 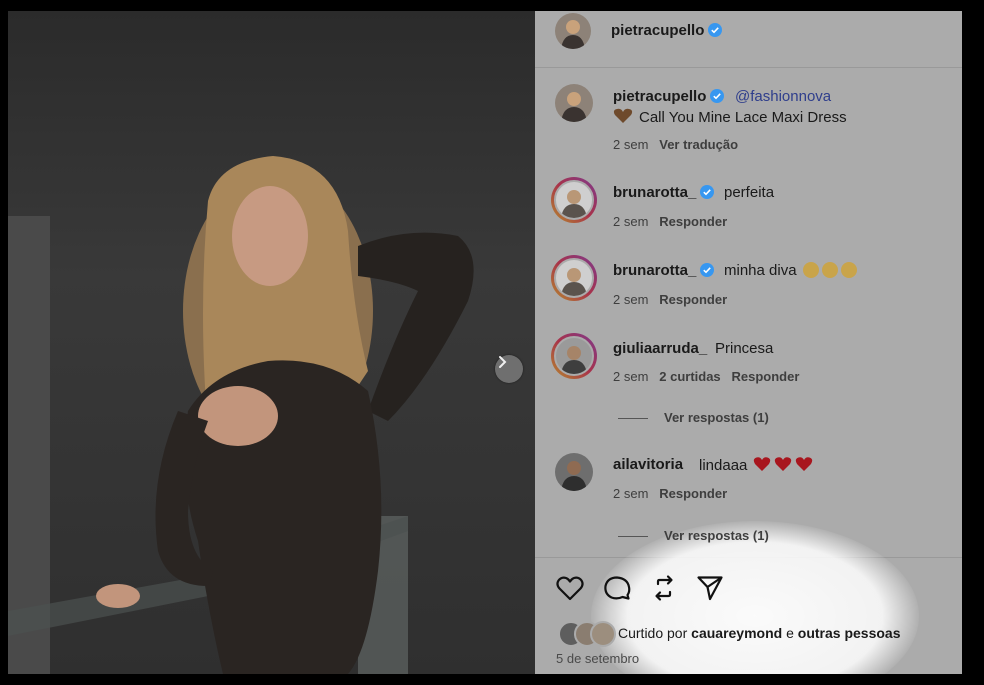 I want to click on likes-summary: Curtido por cauareymond e outras pessoas, so click(x=758, y=634).